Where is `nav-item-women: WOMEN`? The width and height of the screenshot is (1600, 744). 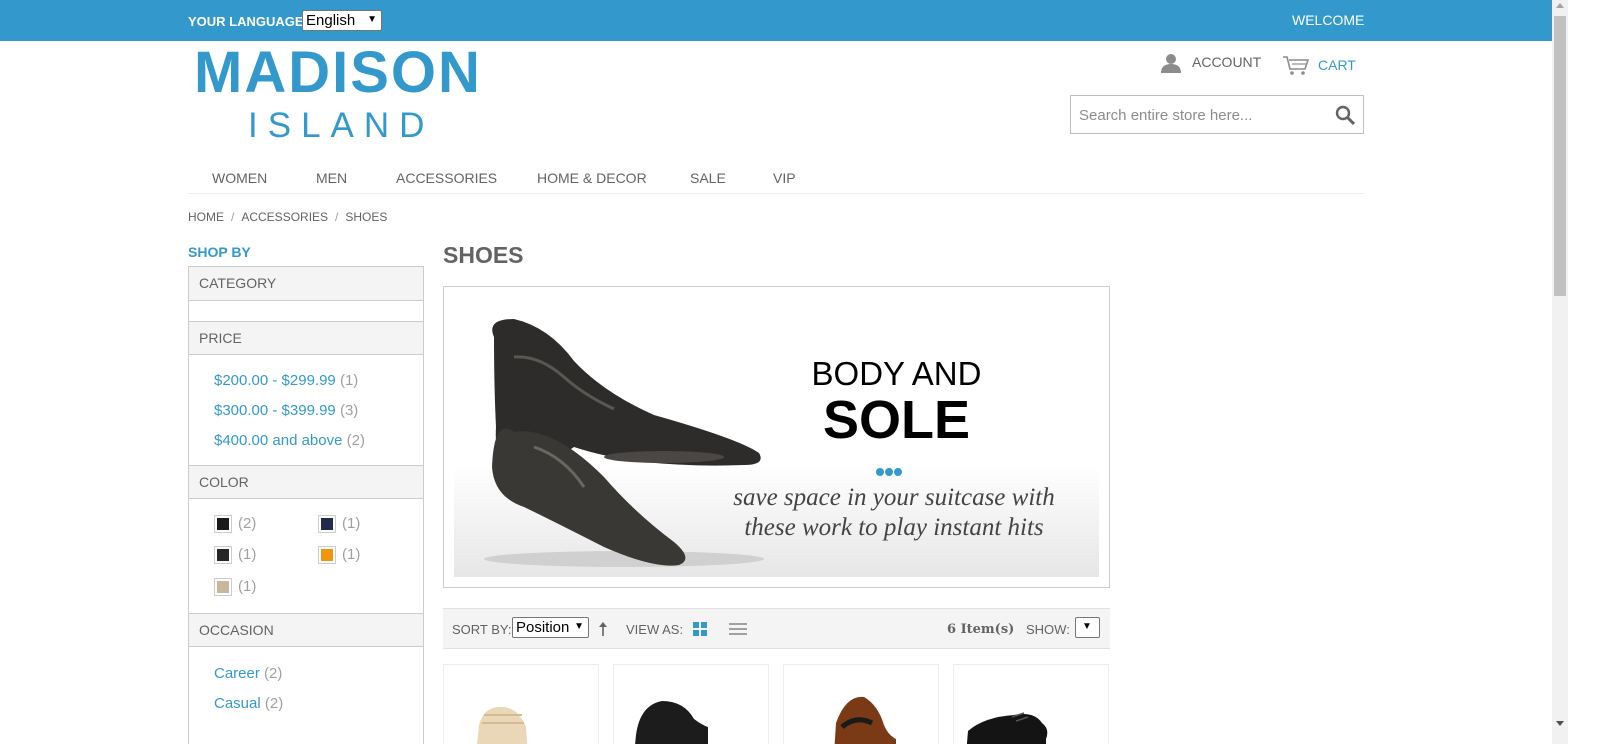
nav-item-women: WOMEN is located at coordinates (239, 178).